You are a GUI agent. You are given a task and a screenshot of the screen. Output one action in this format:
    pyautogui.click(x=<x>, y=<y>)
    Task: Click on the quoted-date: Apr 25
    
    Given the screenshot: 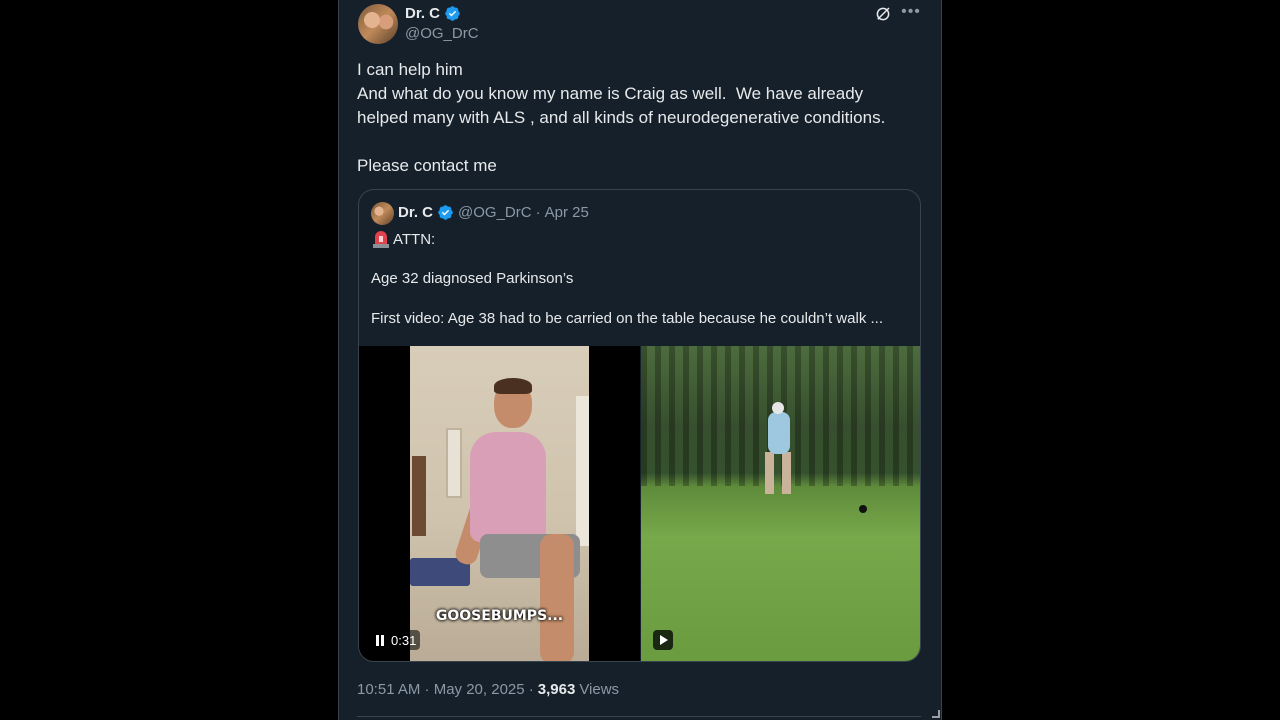 What is the action you would take?
    pyautogui.click(x=567, y=212)
    